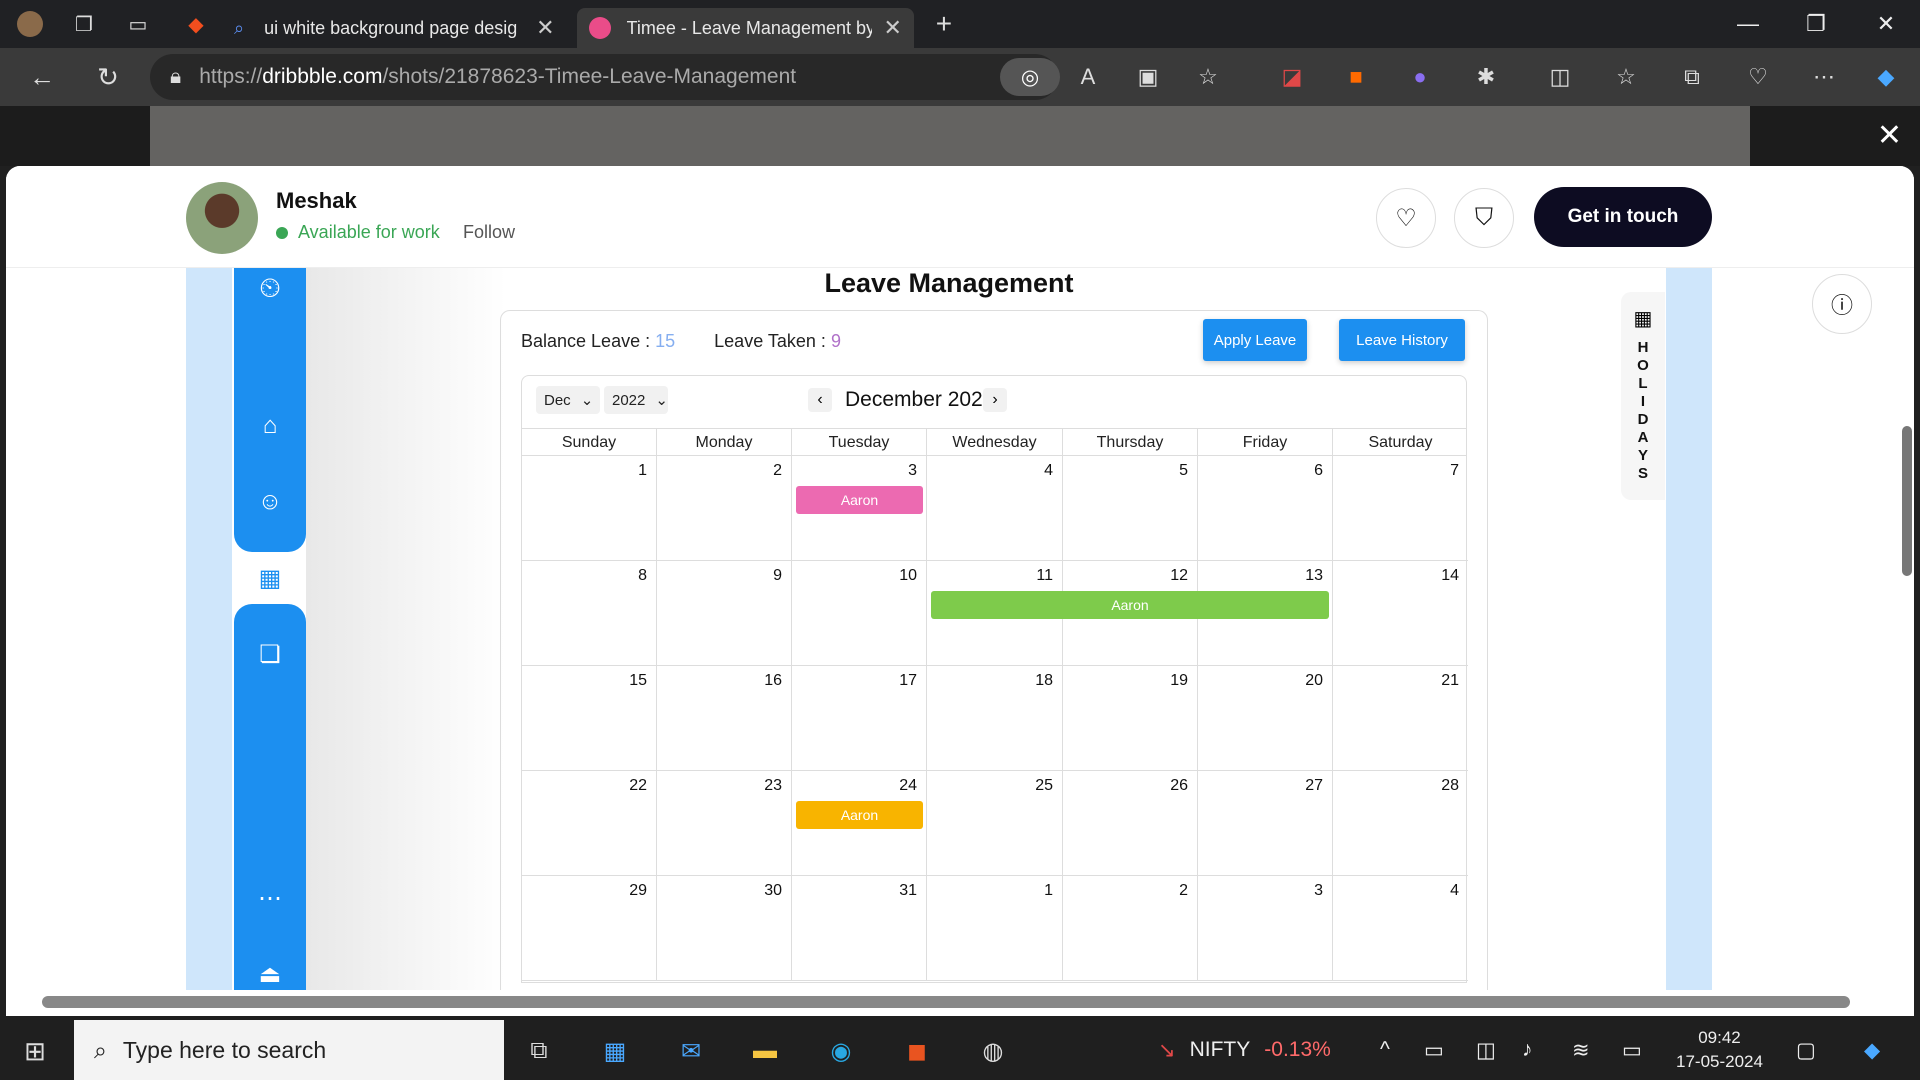 The image size is (1920, 1080). Describe the element at coordinates (1292, 77) in the screenshot. I see `extension-icon: ◪` at that location.